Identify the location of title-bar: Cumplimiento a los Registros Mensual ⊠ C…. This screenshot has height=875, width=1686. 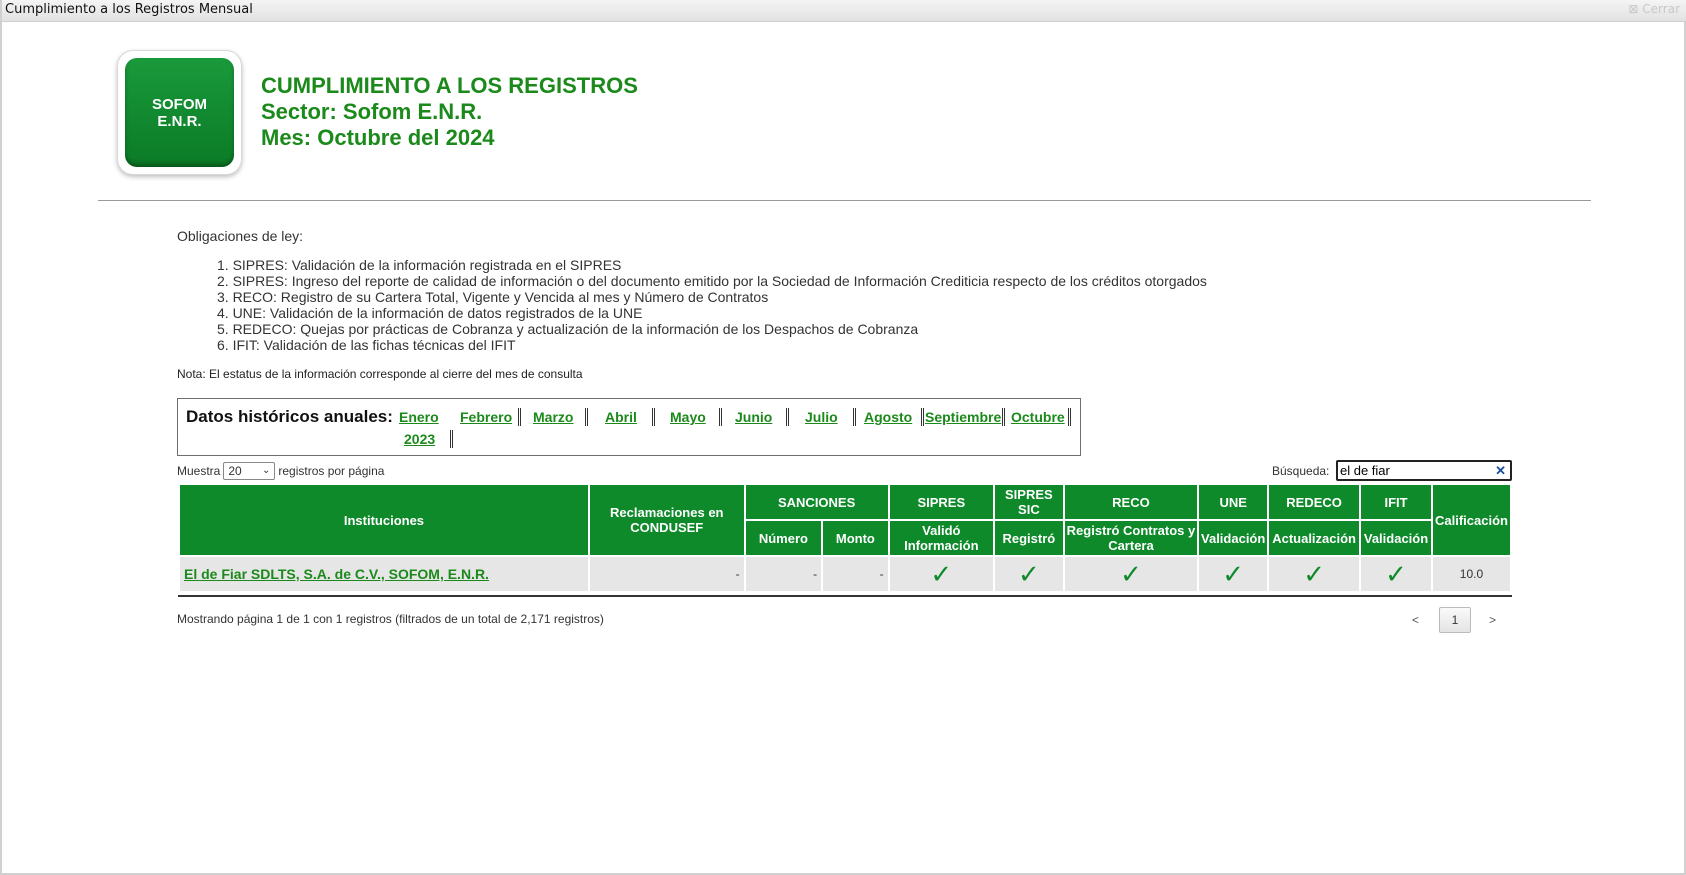
(844, 11).